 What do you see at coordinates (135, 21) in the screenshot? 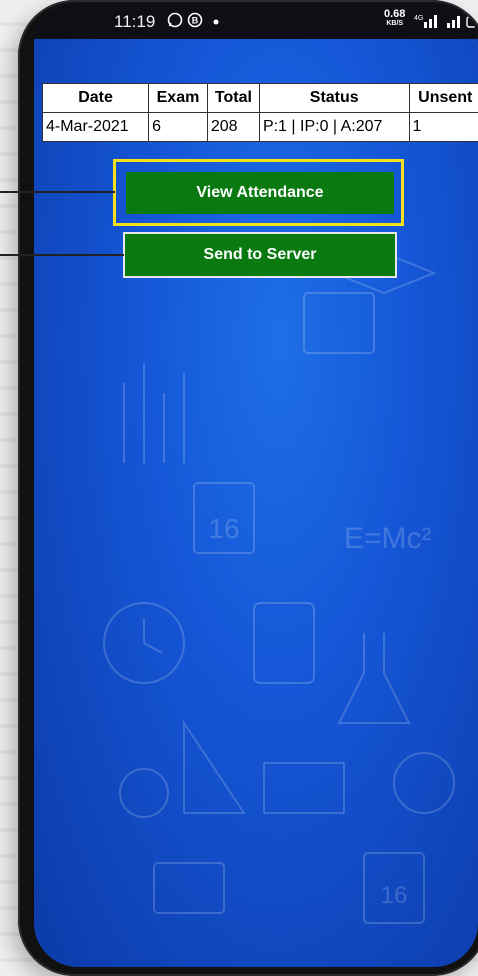
I see `status-time: 11:19` at bounding box center [135, 21].